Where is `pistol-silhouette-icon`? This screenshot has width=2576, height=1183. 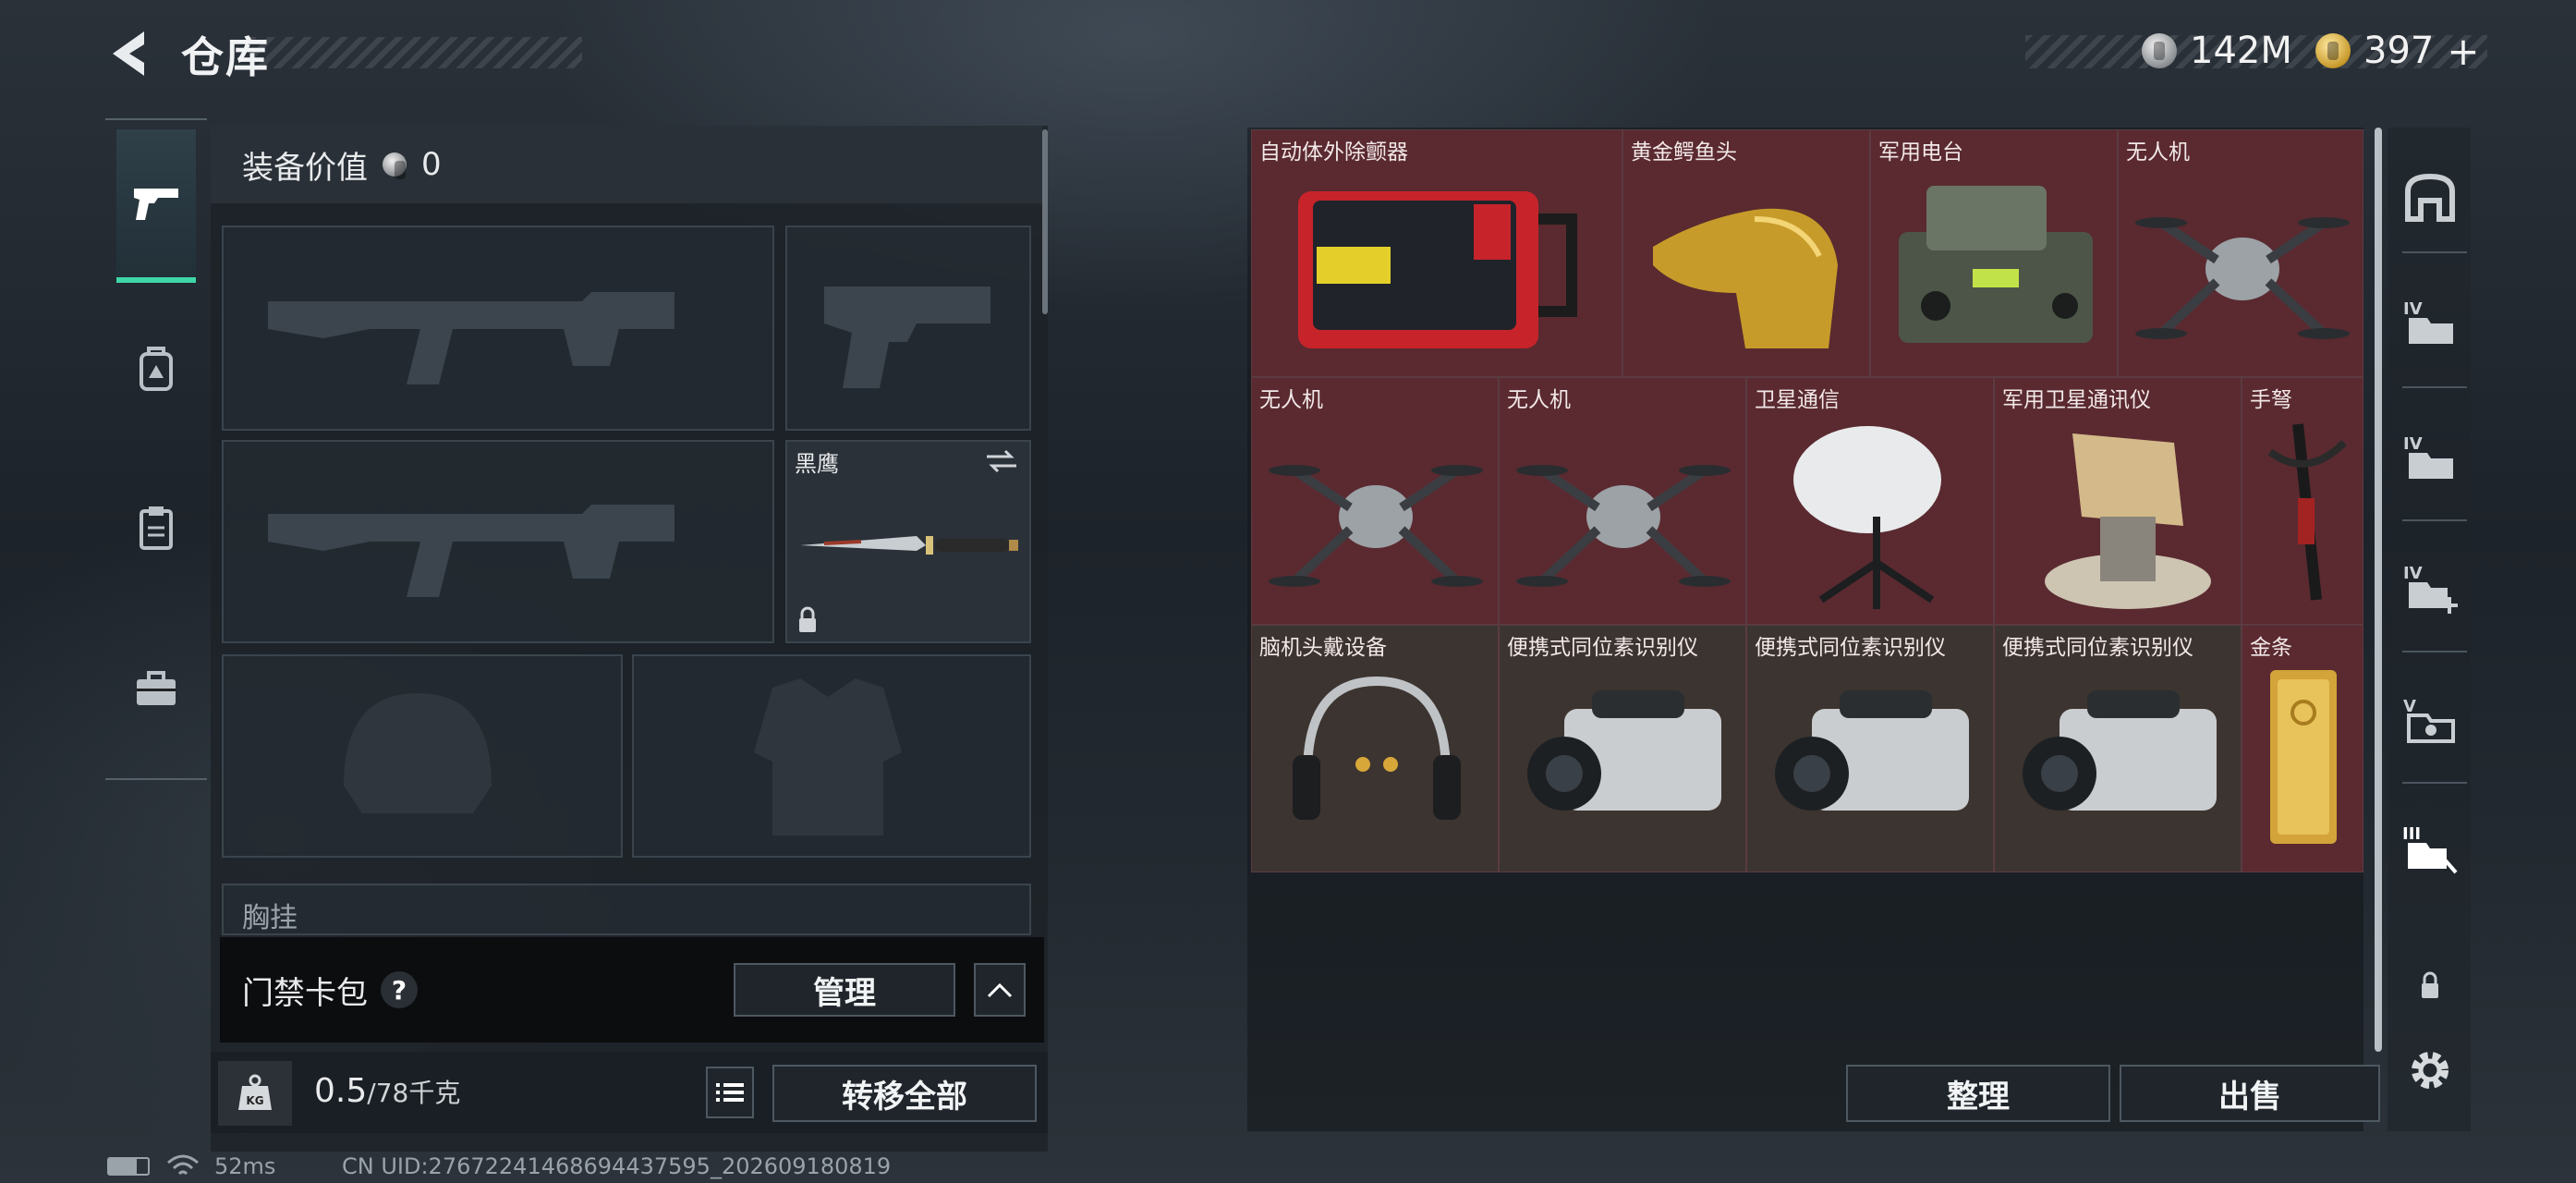
pistol-silhouette-icon is located at coordinates (907, 338).